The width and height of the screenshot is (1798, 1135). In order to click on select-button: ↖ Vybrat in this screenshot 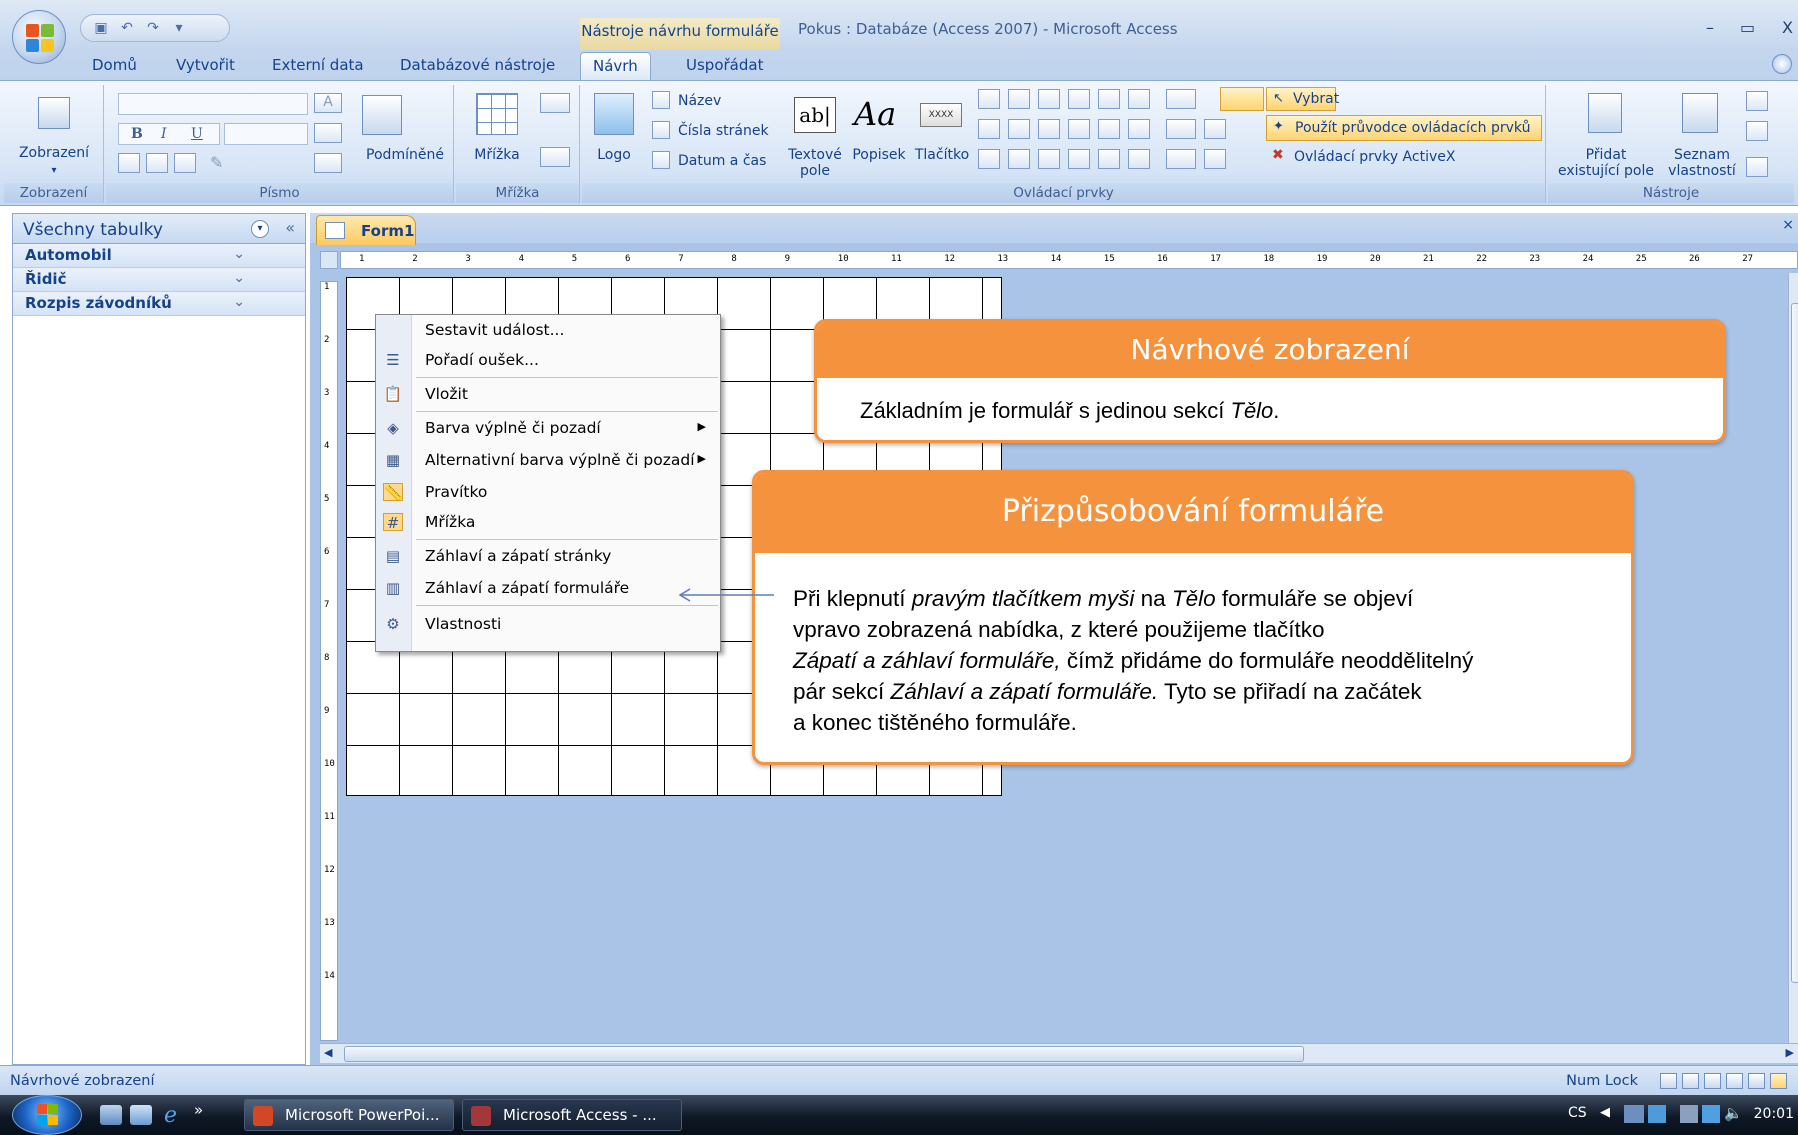, I will do `click(1302, 99)`.